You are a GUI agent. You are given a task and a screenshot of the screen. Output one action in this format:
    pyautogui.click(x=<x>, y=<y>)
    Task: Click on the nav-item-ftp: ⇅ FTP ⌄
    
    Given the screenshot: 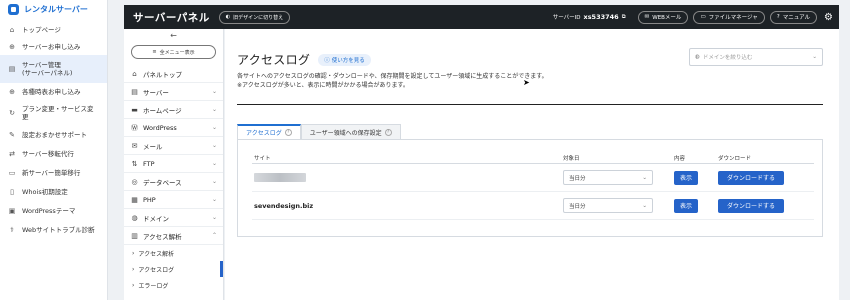 What is the action you would take?
    pyautogui.click(x=173, y=164)
    